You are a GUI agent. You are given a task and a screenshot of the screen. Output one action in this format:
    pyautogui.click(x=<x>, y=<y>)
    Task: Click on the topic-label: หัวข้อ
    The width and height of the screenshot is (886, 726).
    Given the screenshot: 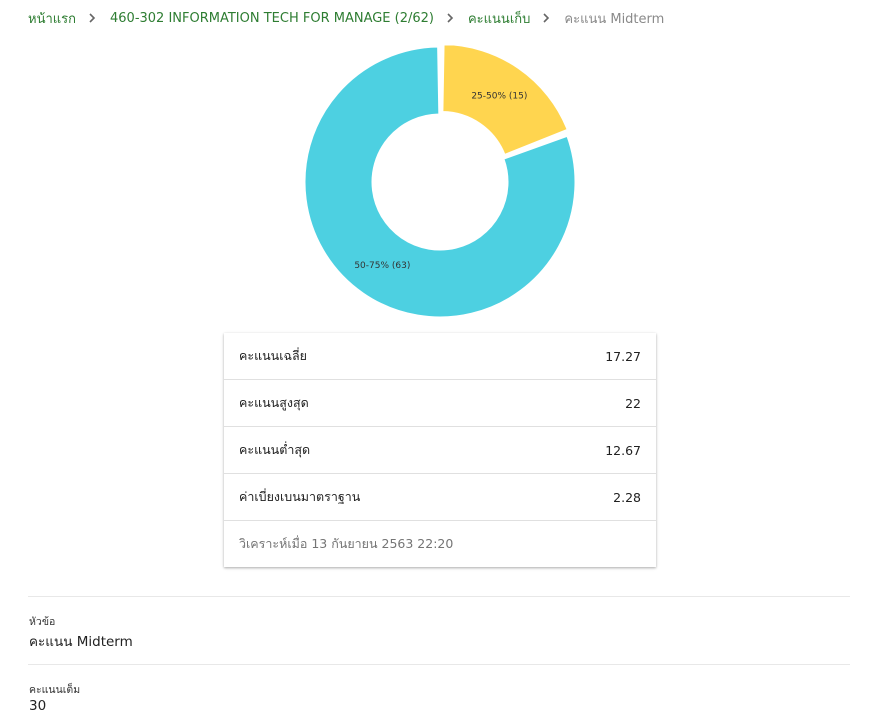 What is the action you would take?
    pyautogui.click(x=42, y=622)
    